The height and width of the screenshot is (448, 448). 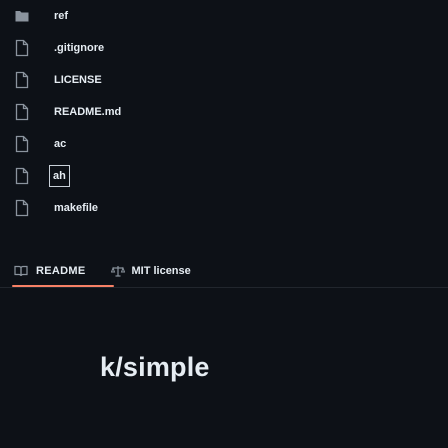 I want to click on readme-title: k/simple, so click(x=155, y=367).